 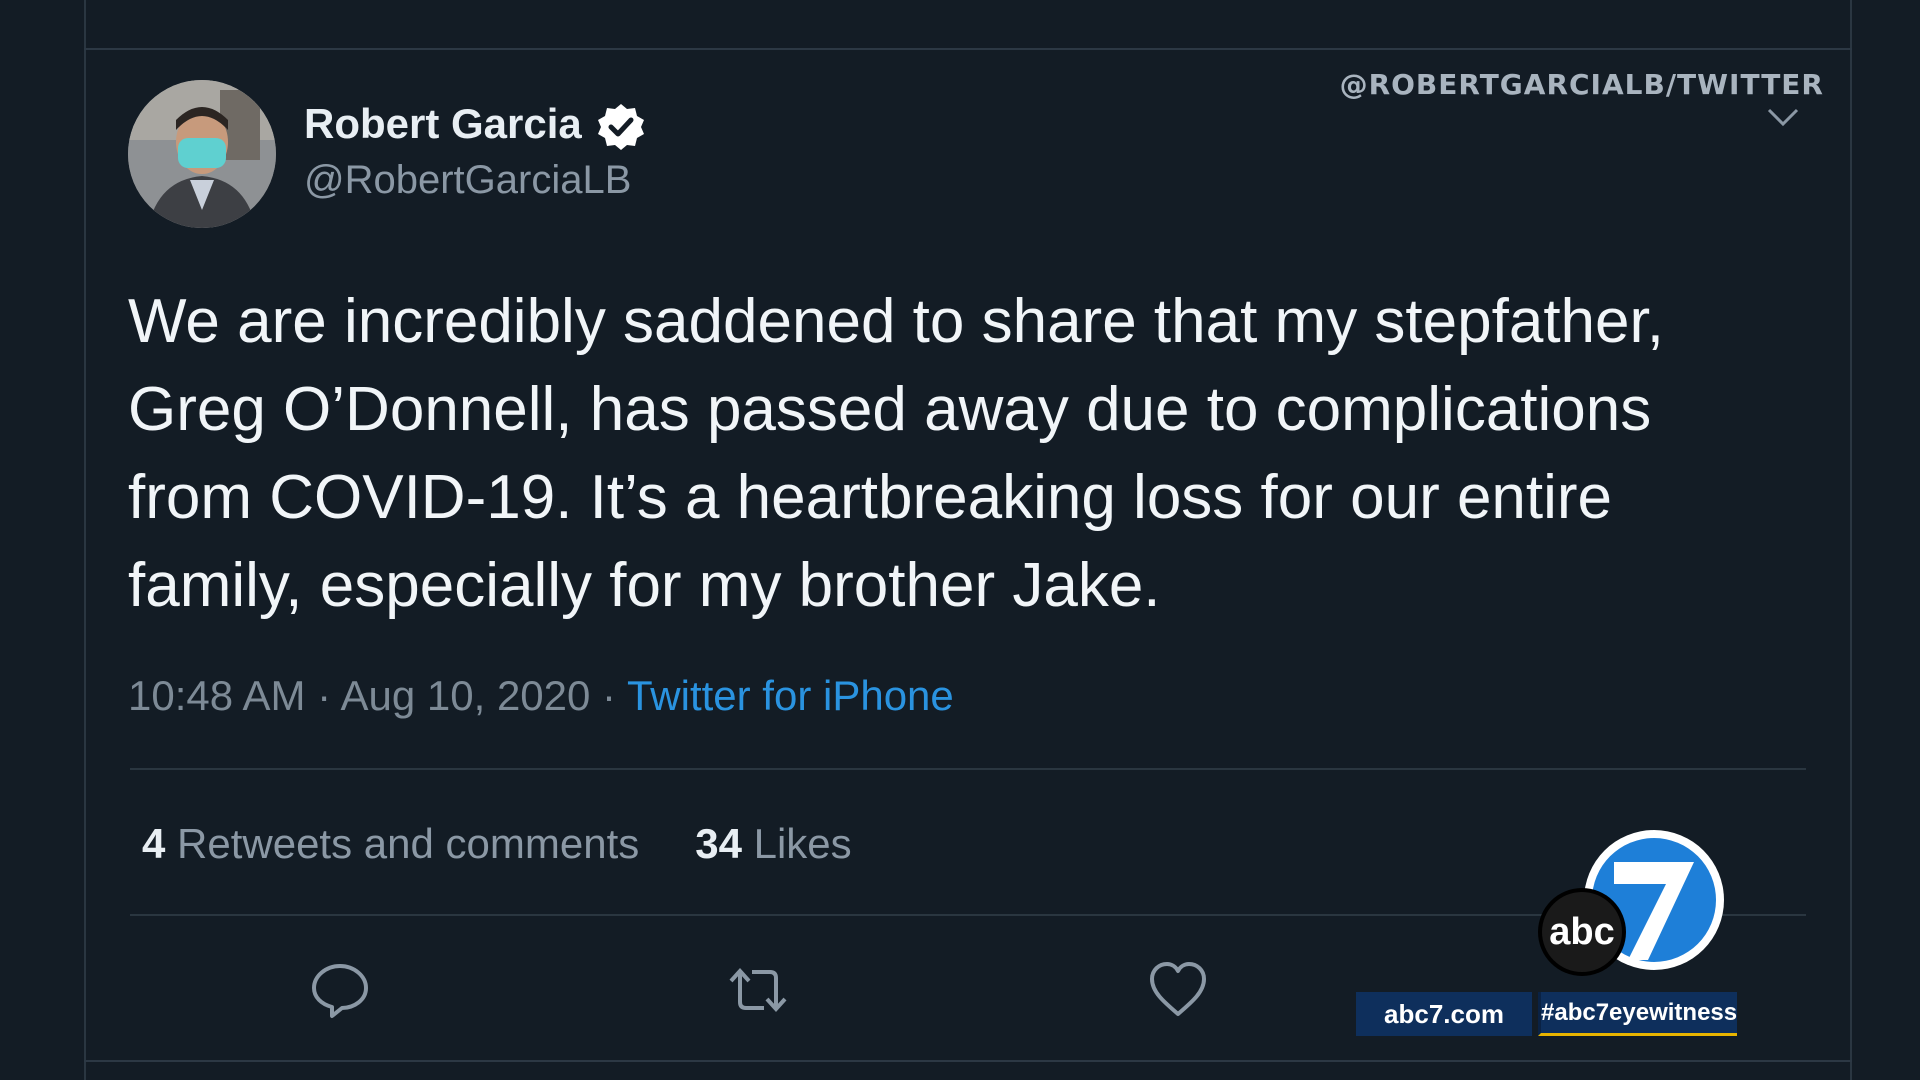 I want to click on likes-count: 34, so click(x=718, y=843).